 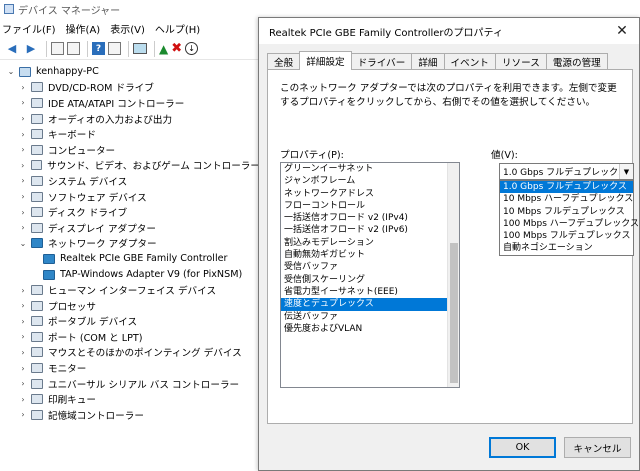 I want to click on list-item-selected: 速度とデュプレックス, so click(x=364, y=304).